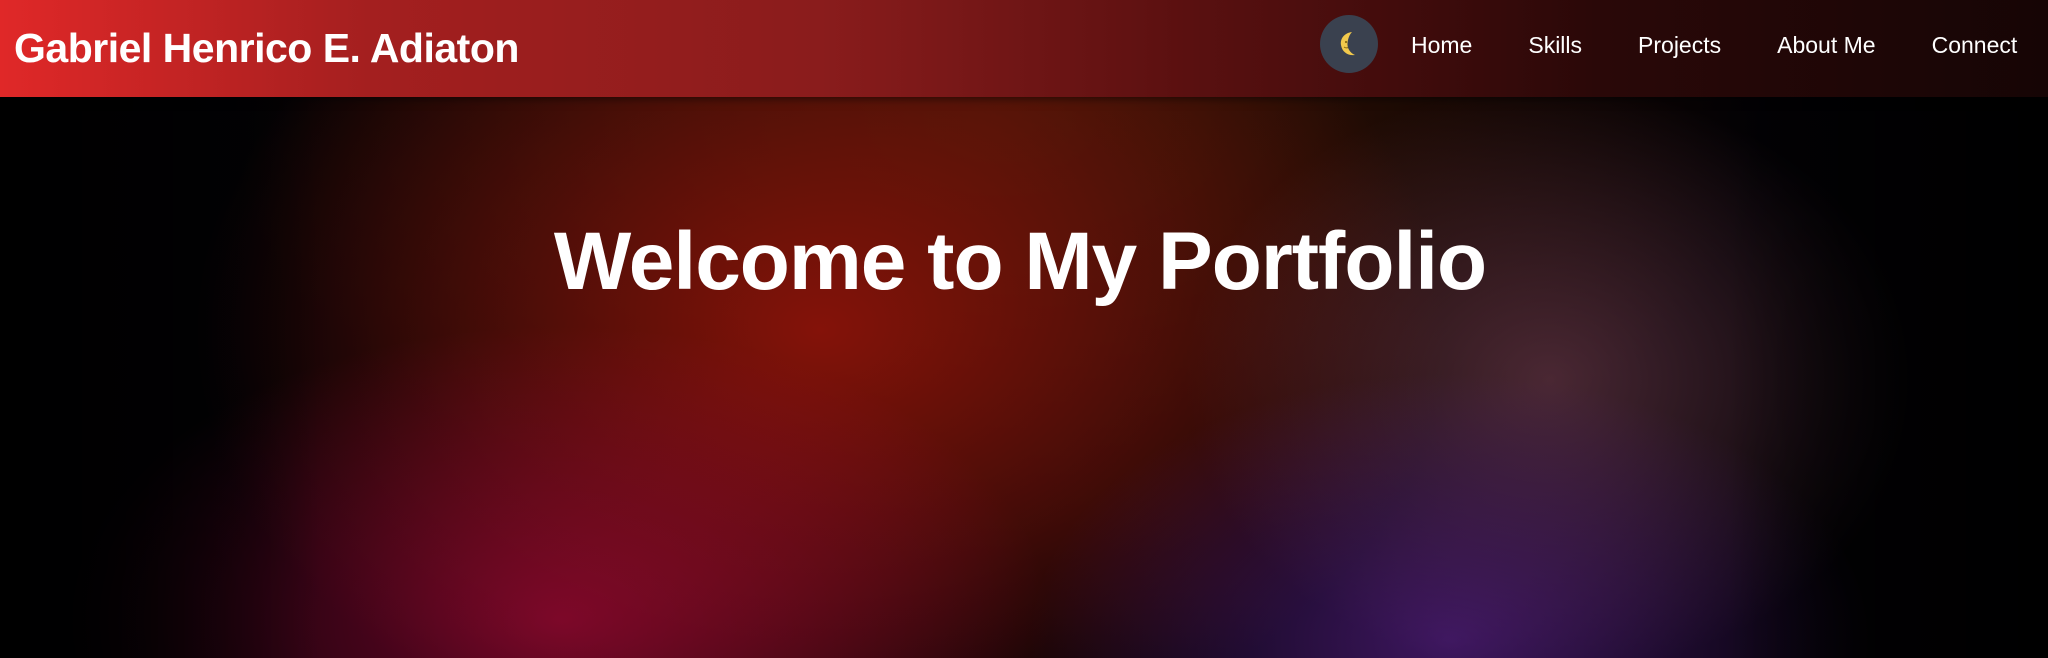  I want to click on nav-link-home: Home, so click(1441, 45).